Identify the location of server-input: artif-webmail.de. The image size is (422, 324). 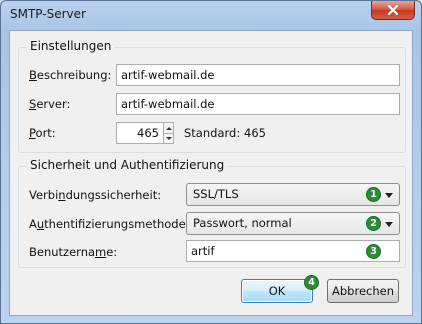
(258, 104).